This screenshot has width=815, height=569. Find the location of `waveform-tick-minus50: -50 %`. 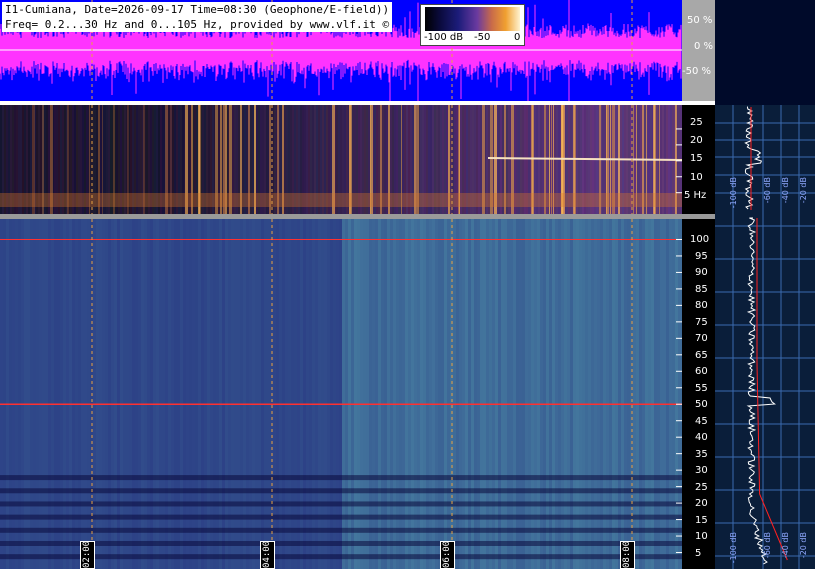

waveform-tick-minus50: -50 % is located at coordinates (697, 71).